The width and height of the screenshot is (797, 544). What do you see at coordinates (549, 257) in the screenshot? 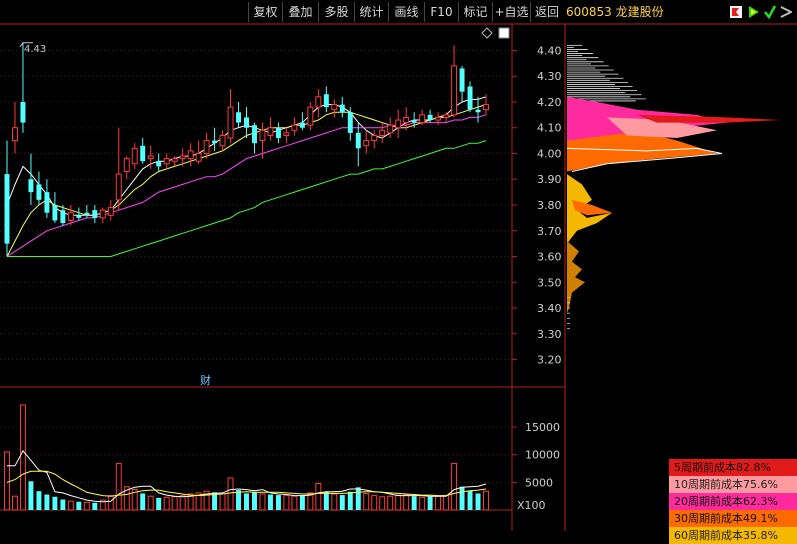
I see `price-tick-label: 3.60` at bounding box center [549, 257].